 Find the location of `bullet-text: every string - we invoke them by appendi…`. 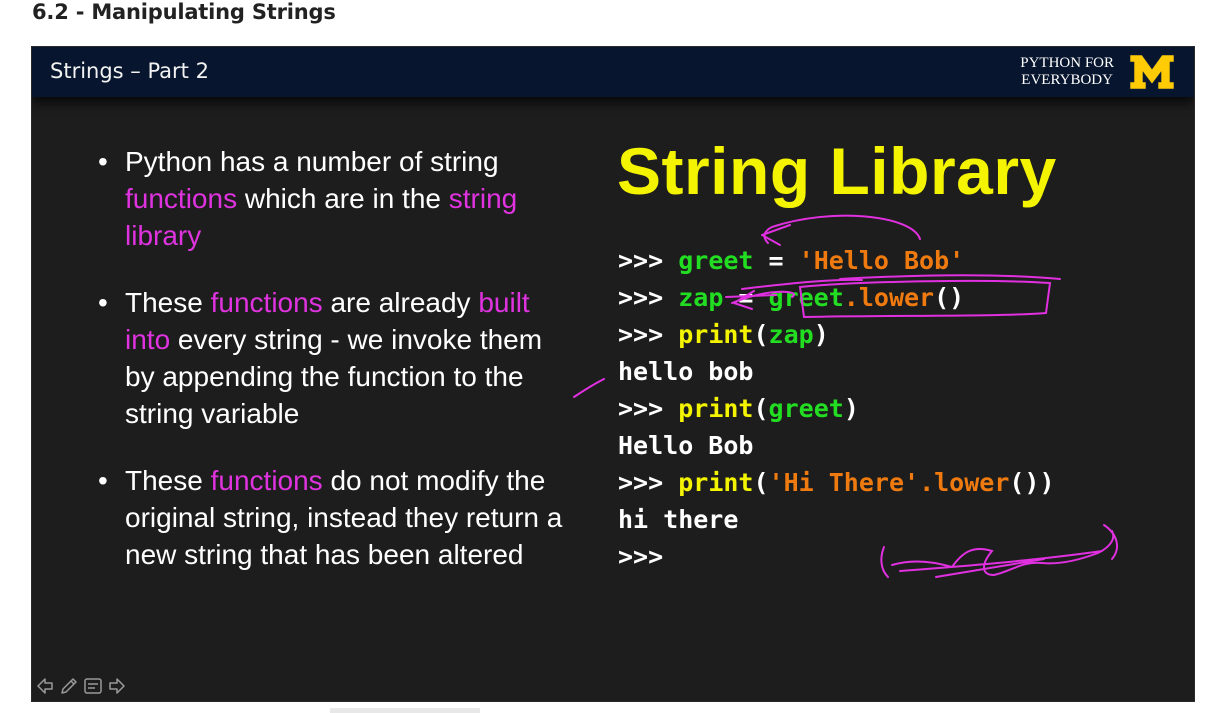

bullet-text: every string - we invoke them by appendi… is located at coordinates (334, 376).